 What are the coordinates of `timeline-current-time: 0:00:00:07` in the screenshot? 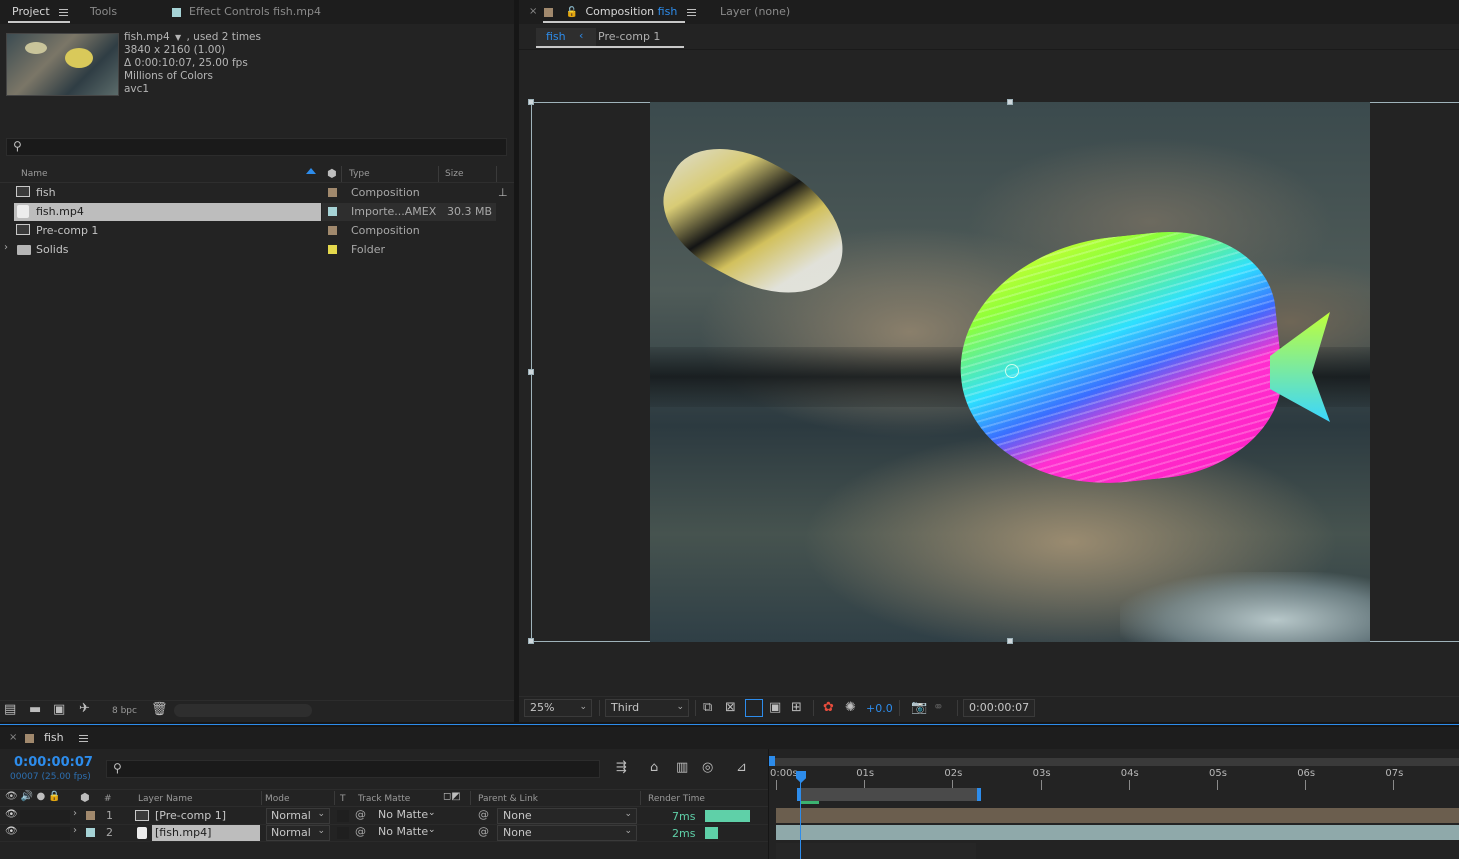 It's located at (53, 762).